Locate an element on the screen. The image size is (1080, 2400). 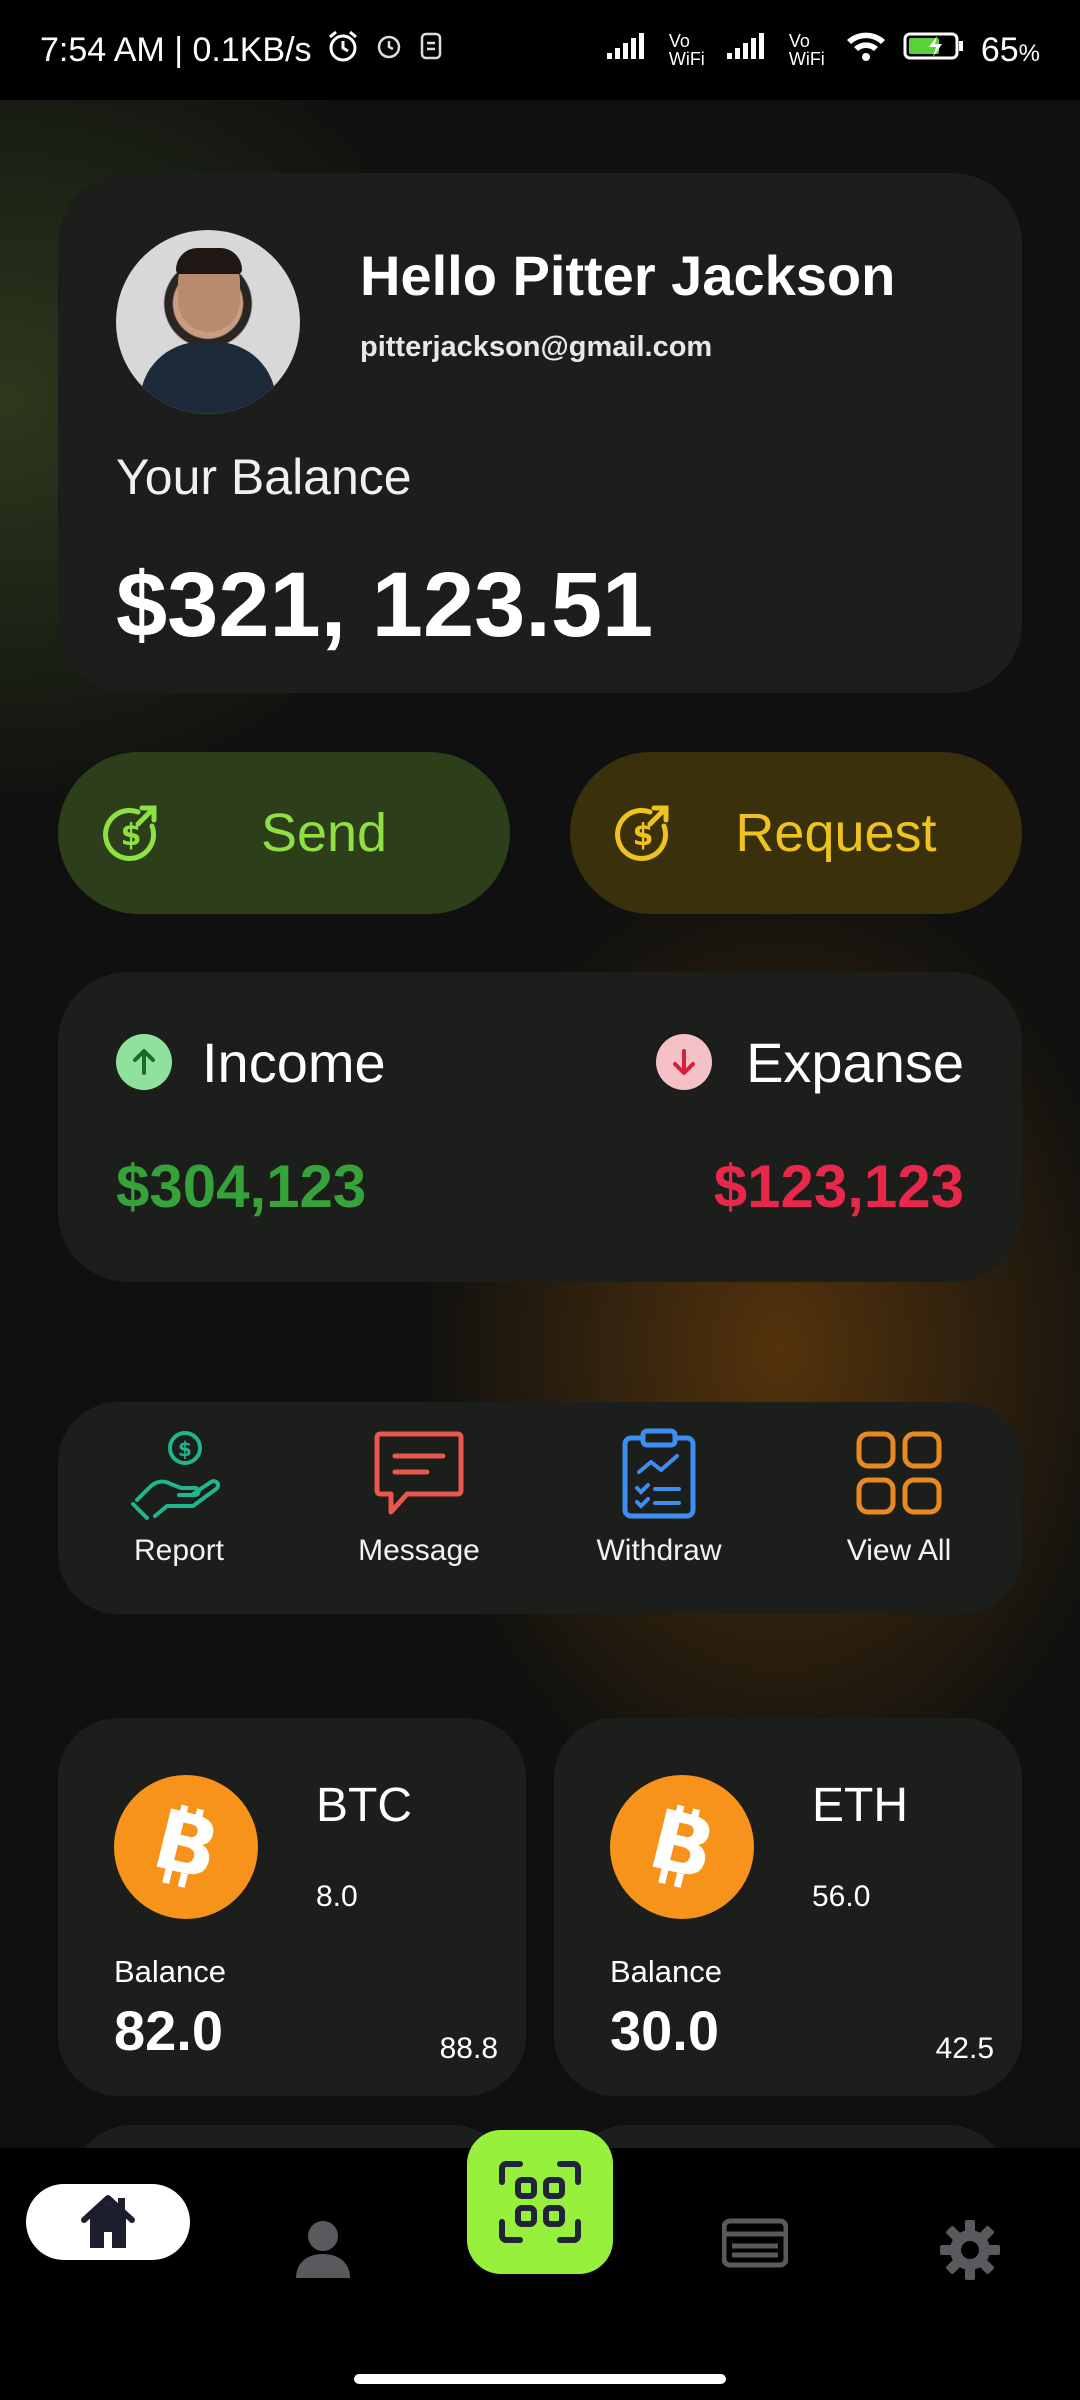
income-value: $304,123 is located at coordinates (241, 1186).